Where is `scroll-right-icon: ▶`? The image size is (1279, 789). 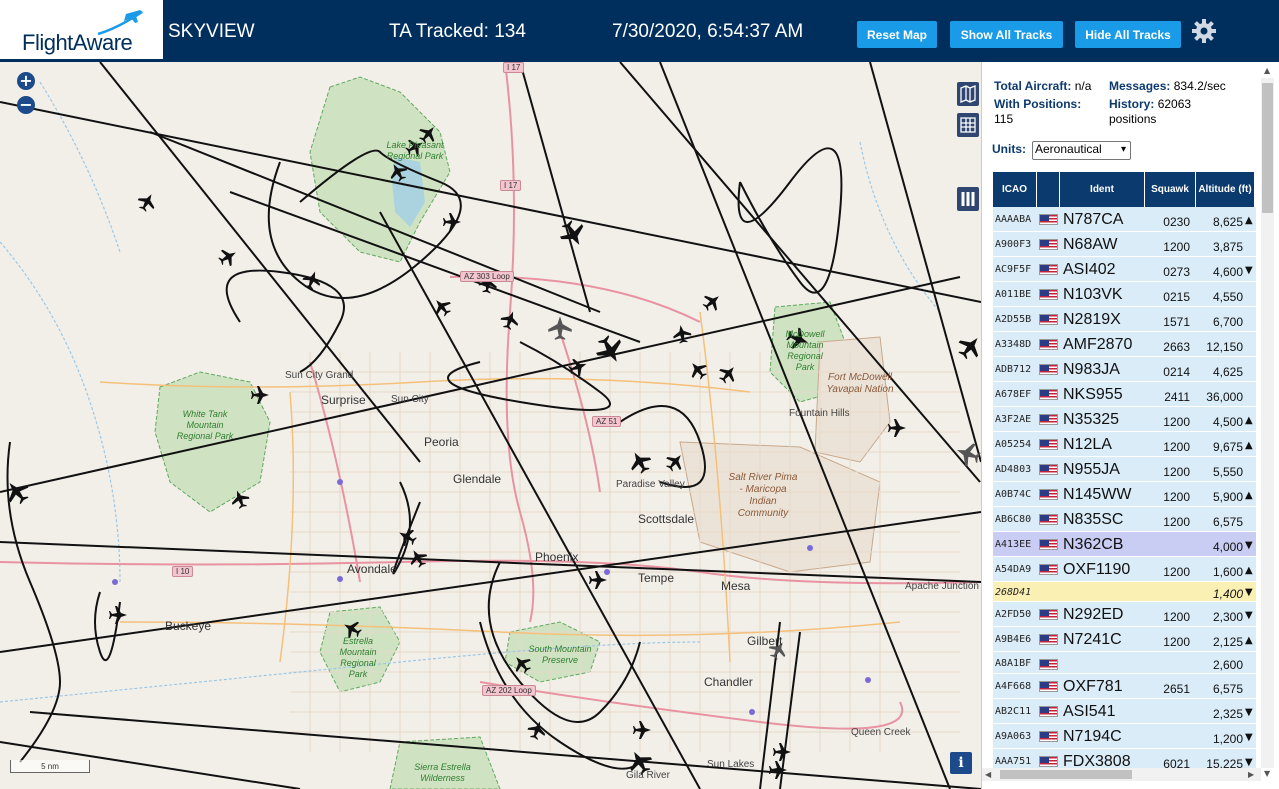
scroll-right-icon: ▶ is located at coordinates (1251, 774).